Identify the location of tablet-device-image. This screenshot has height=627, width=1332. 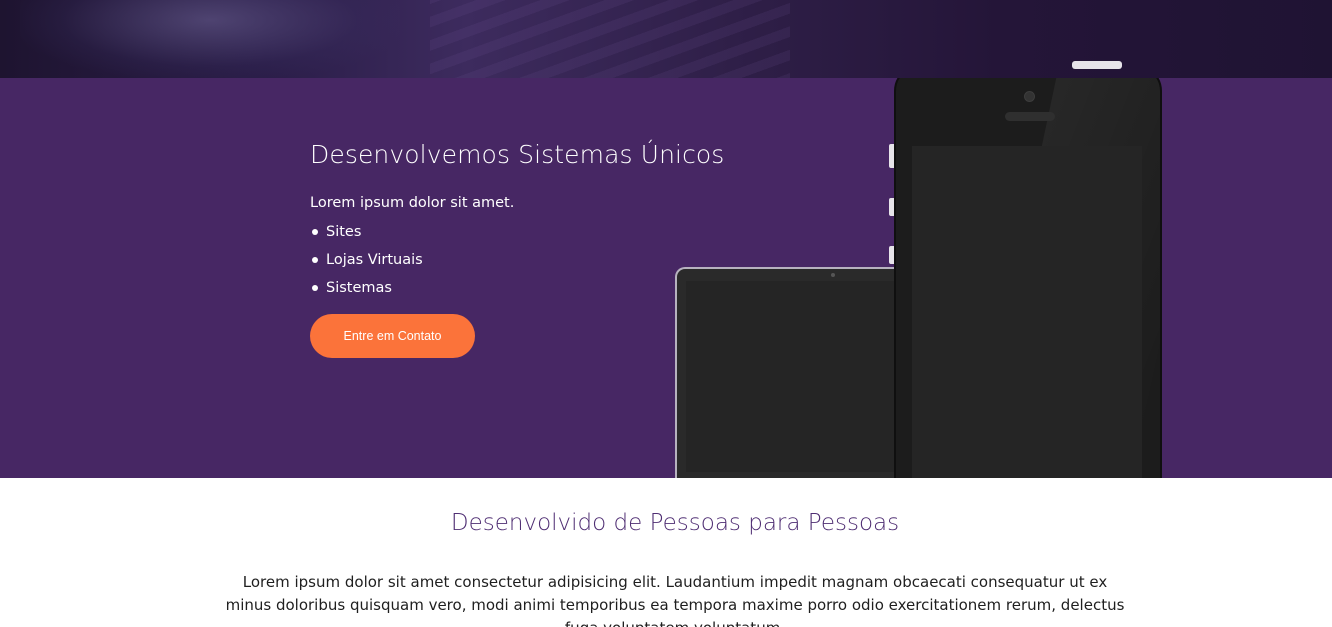
(795, 372).